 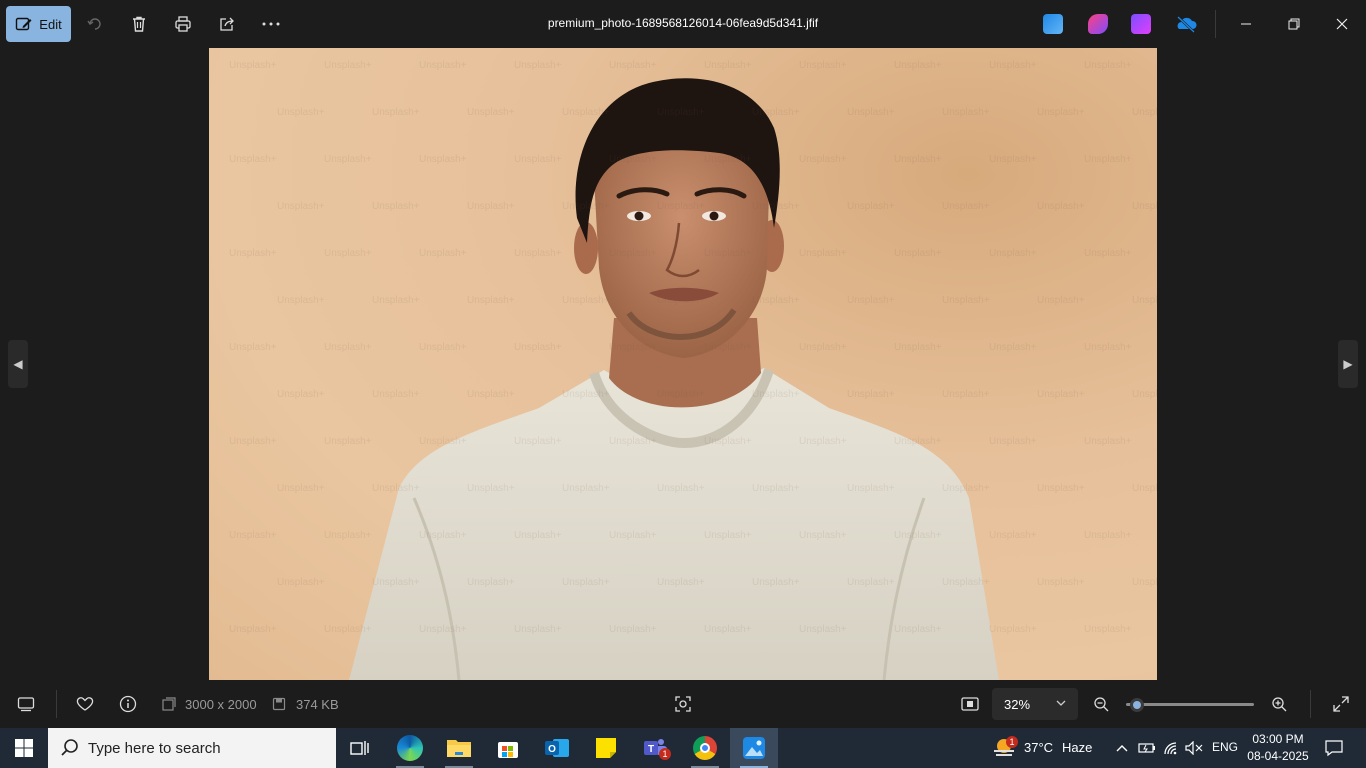 I want to click on more-options-icon, so click(x=271, y=24).